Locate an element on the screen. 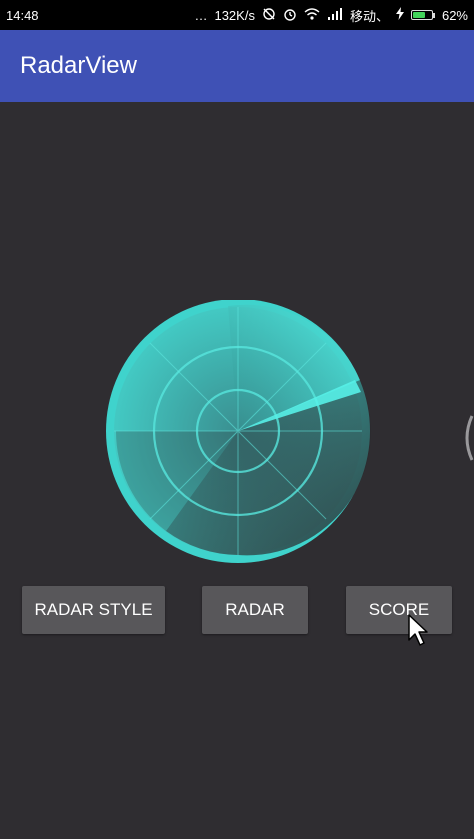 This screenshot has width=474, height=839. app-title: RadarView is located at coordinates (78, 65).